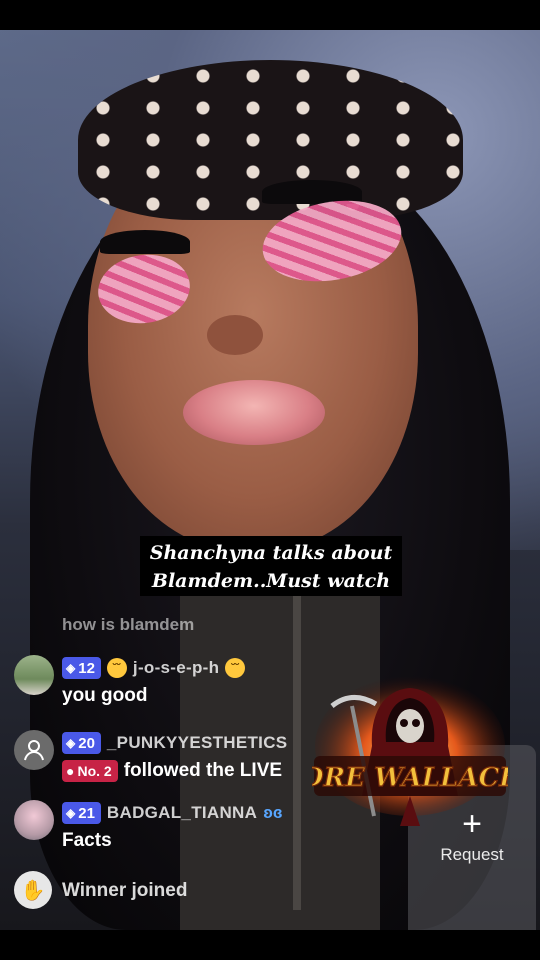  I want to click on comment-text-row: ● No. 2 followed the LIVE, so click(172, 771).